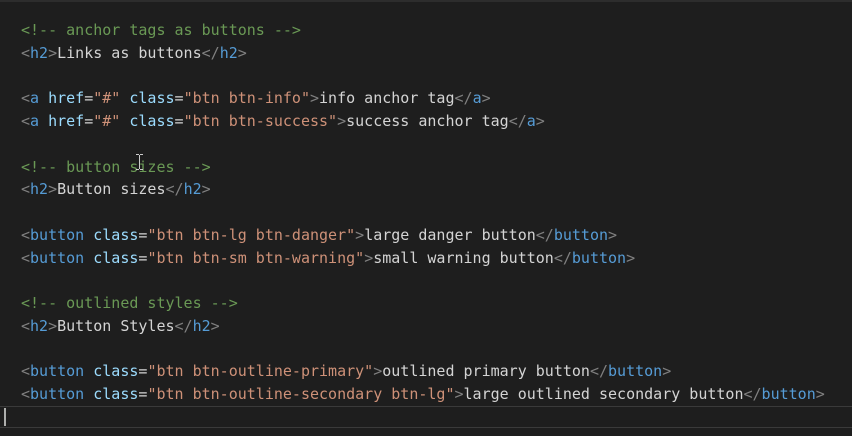 Image resolution: width=852 pixels, height=436 pixels. I want to click on code-line: <!-- outlined styles -->, so click(129, 303).